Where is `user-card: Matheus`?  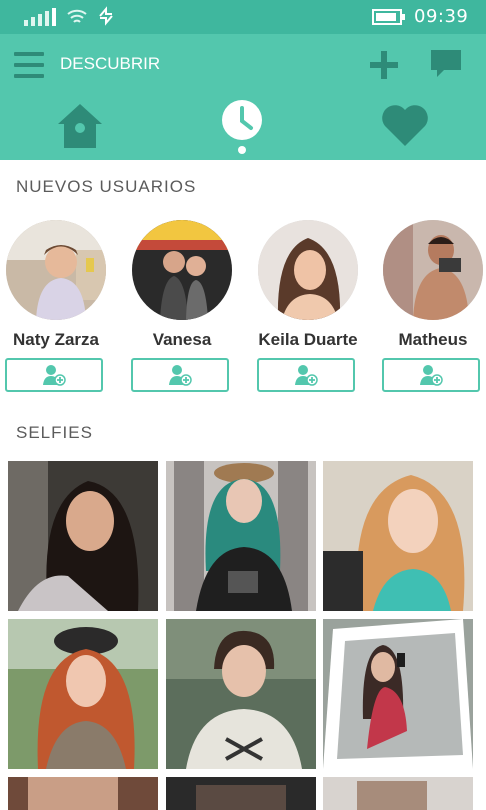
user-card: Matheus is located at coordinates (433, 306).